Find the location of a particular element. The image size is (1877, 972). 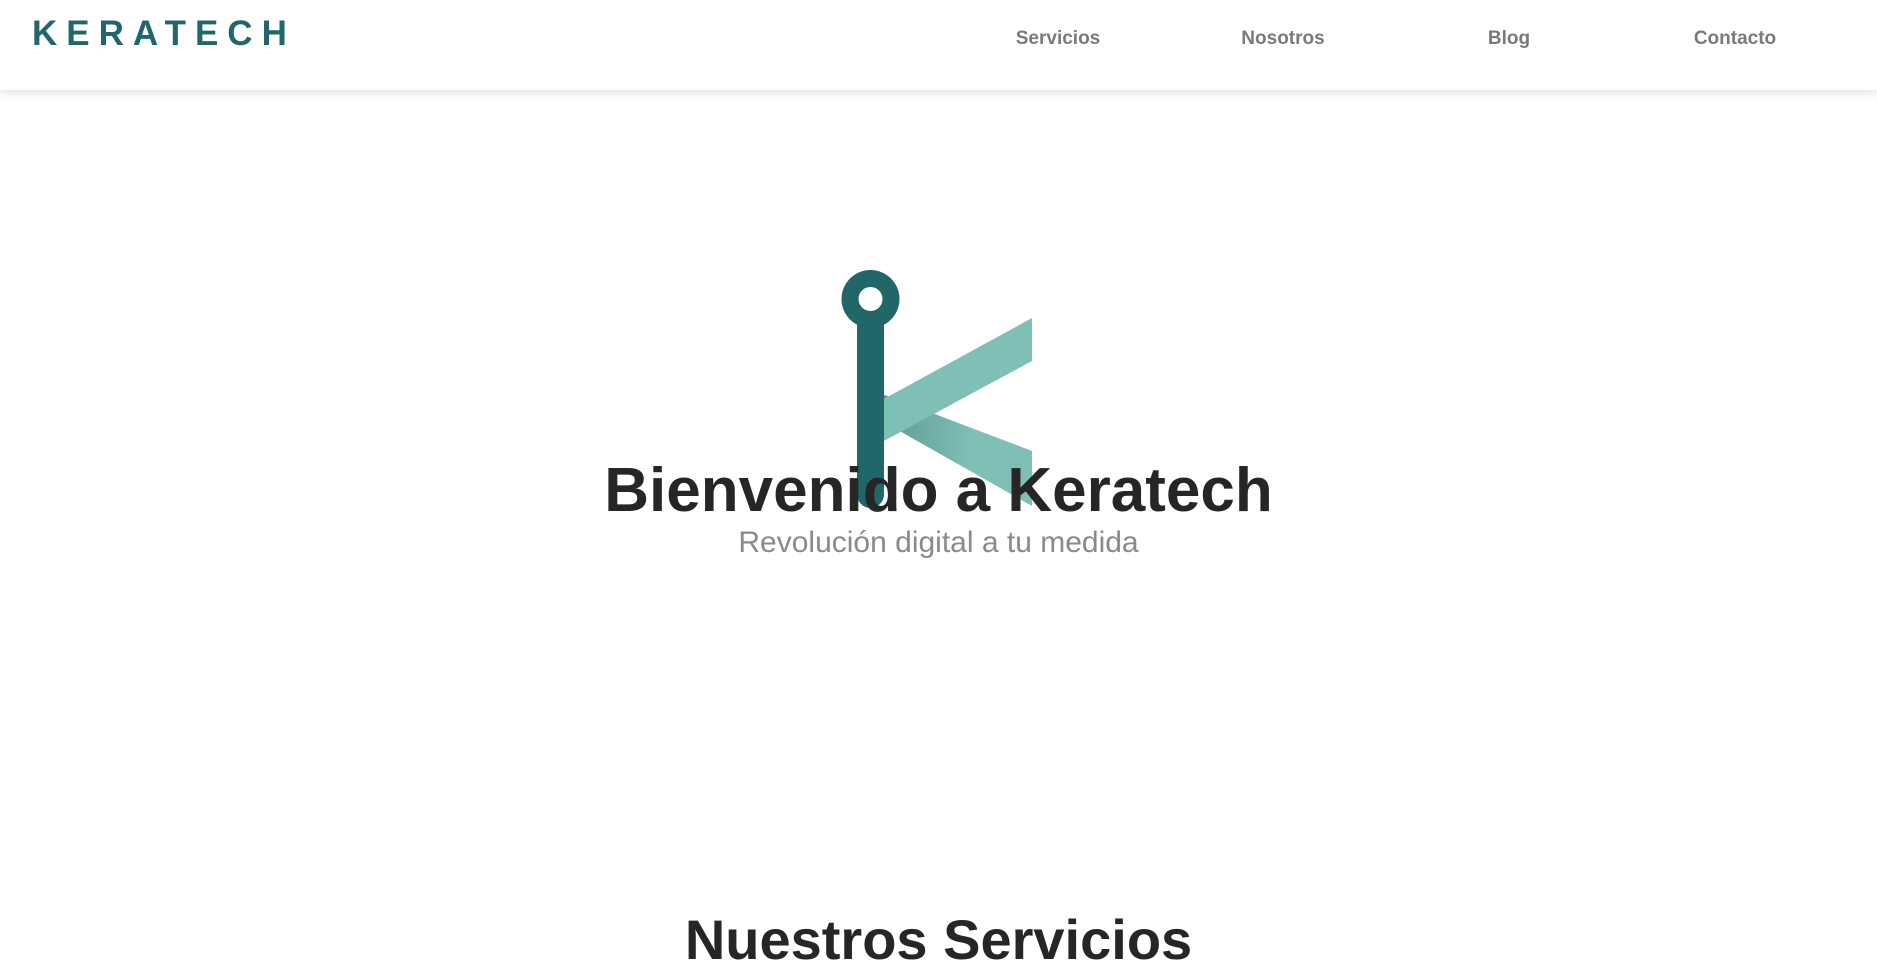

nav-link-contacto: Contacto is located at coordinates (1735, 39).